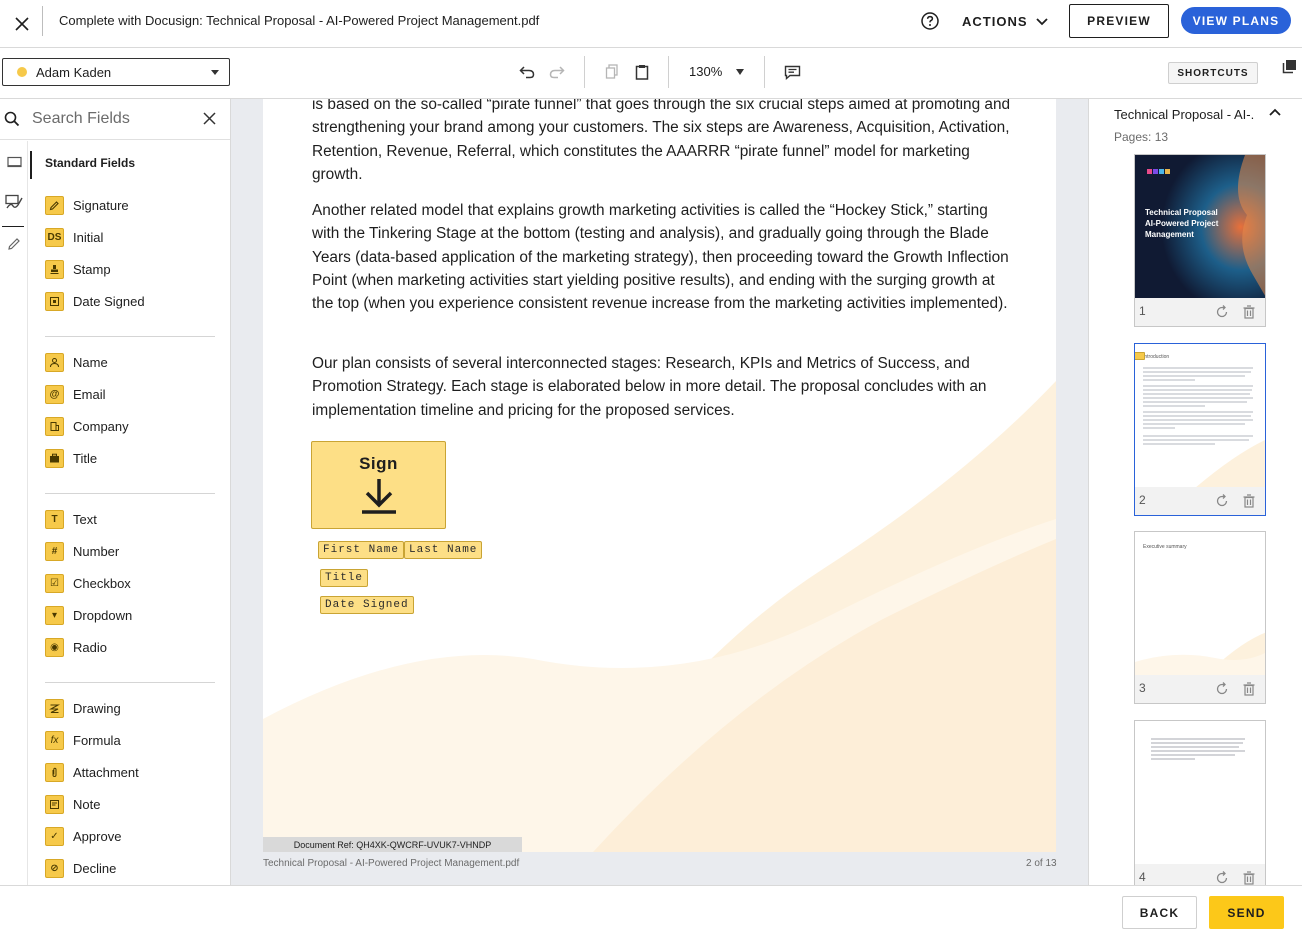 The height and width of the screenshot is (938, 1302). What do you see at coordinates (995, 21) in the screenshot?
I see `actions-label: ACTIONS` at bounding box center [995, 21].